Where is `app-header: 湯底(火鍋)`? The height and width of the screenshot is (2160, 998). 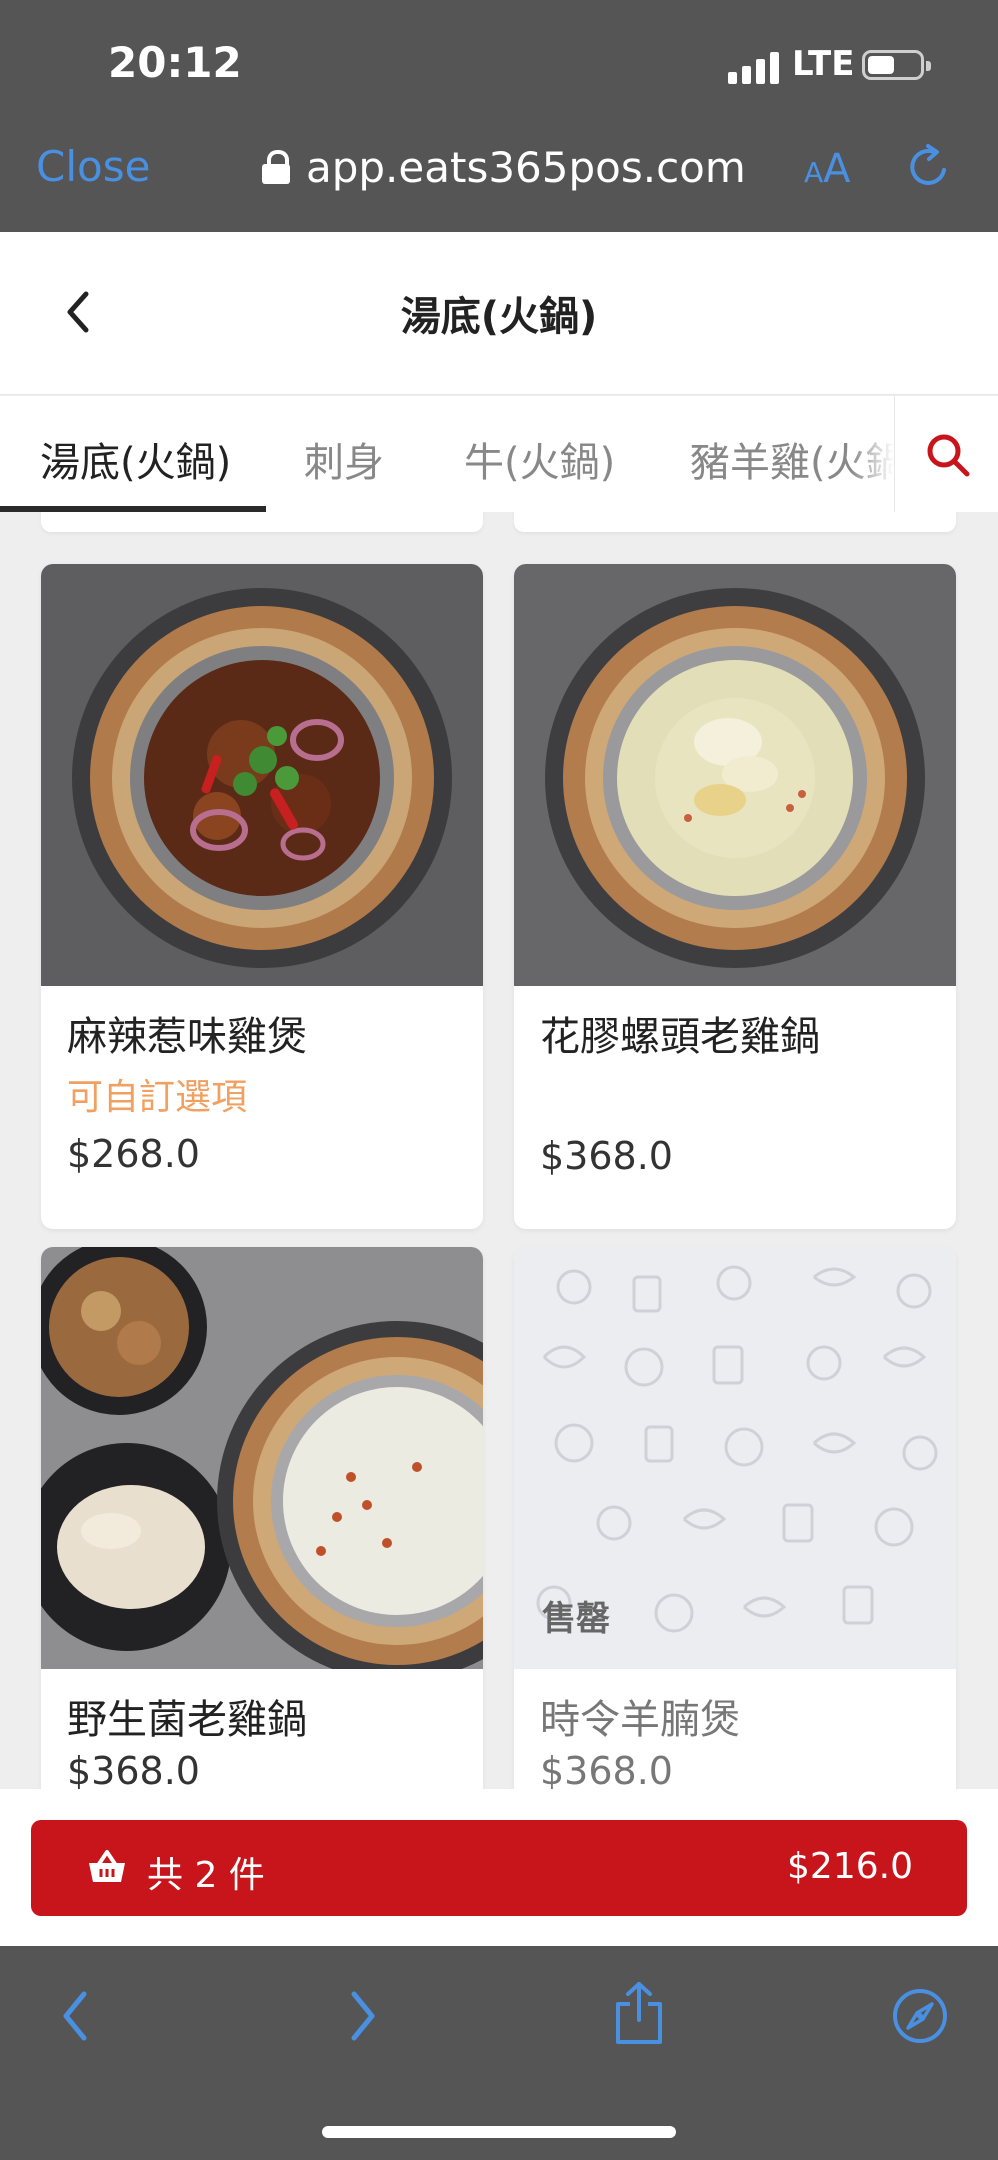
app-header: 湯底(火鍋) is located at coordinates (499, 313).